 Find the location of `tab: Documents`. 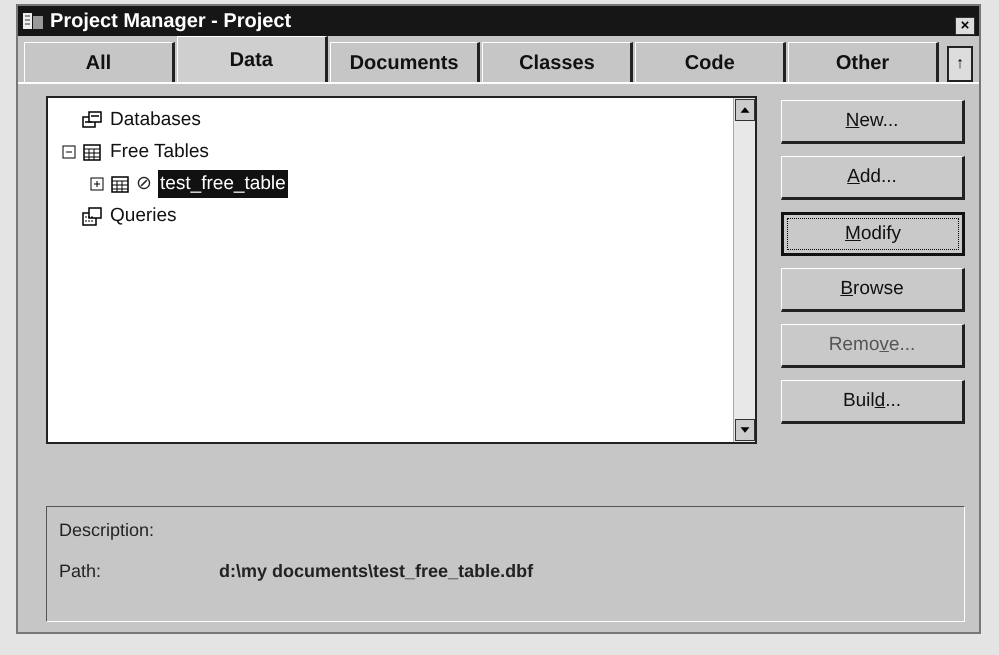

tab: Documents is located at coordinates (405, 62).